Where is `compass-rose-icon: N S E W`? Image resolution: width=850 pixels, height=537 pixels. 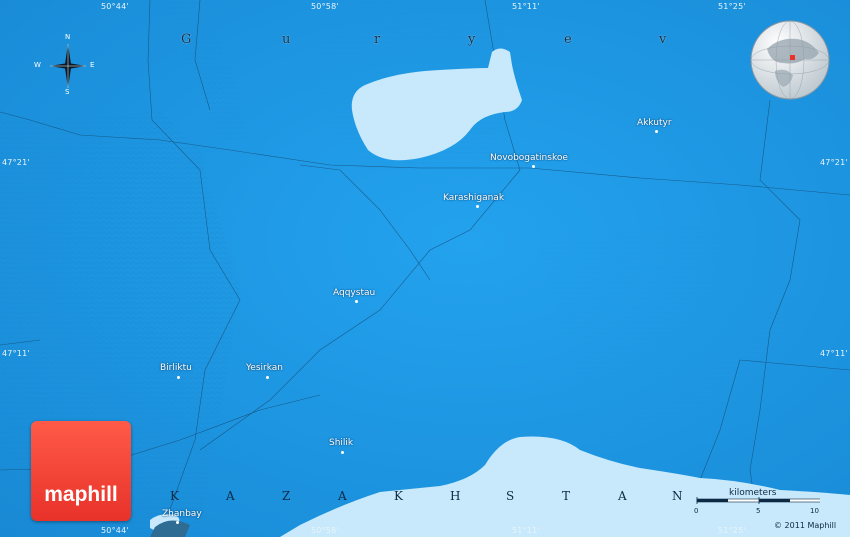
compass-rose-icon: N S E W is located at coordinates (65, 64).